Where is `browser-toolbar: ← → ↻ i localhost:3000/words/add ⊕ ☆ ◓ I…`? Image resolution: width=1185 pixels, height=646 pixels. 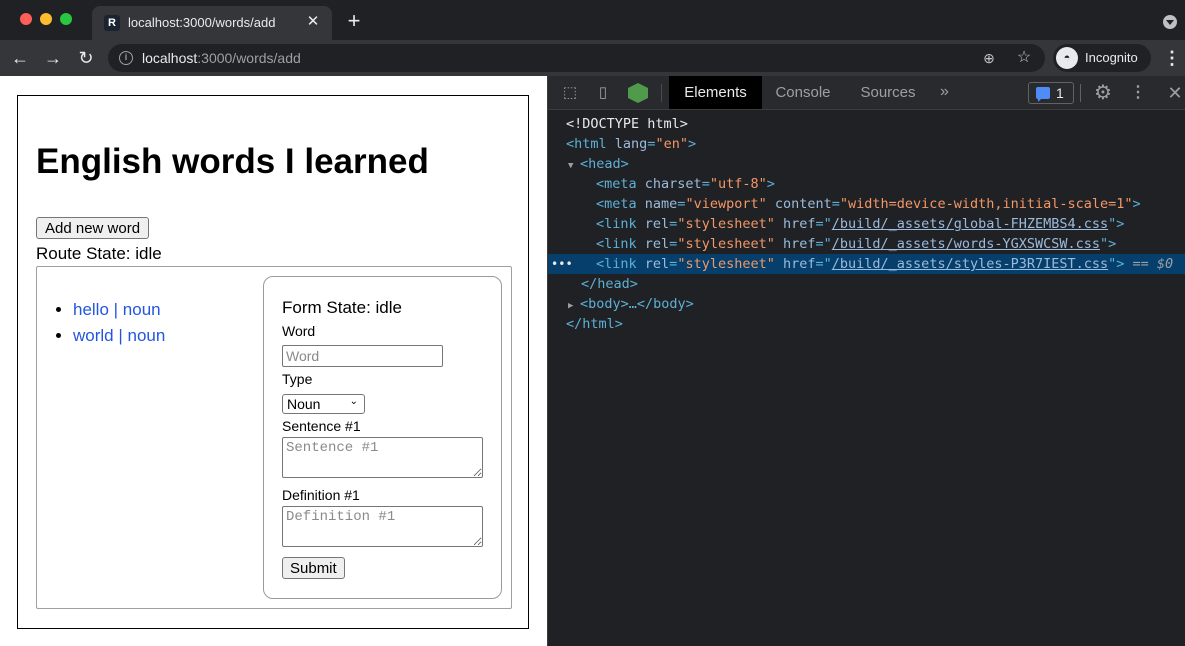
browser-toolbar: ← → ↻ i localhost:3000/words/add ⊕ ☆ ◓ I… is located at coordinates (592, 58).